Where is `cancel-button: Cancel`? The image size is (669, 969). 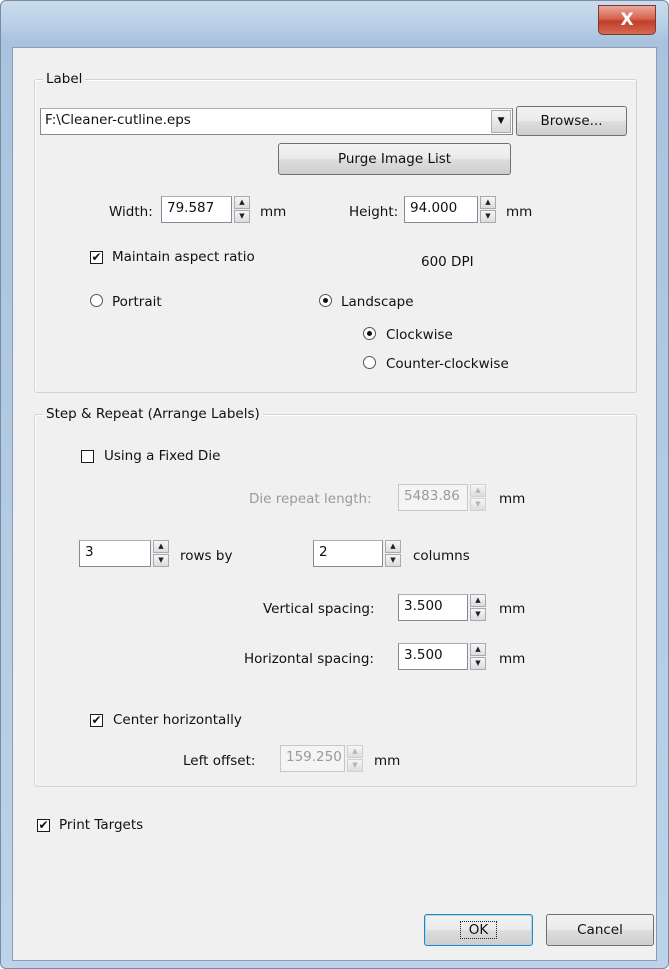
cancel-button: Cancel is located at coordinates (600, 930).